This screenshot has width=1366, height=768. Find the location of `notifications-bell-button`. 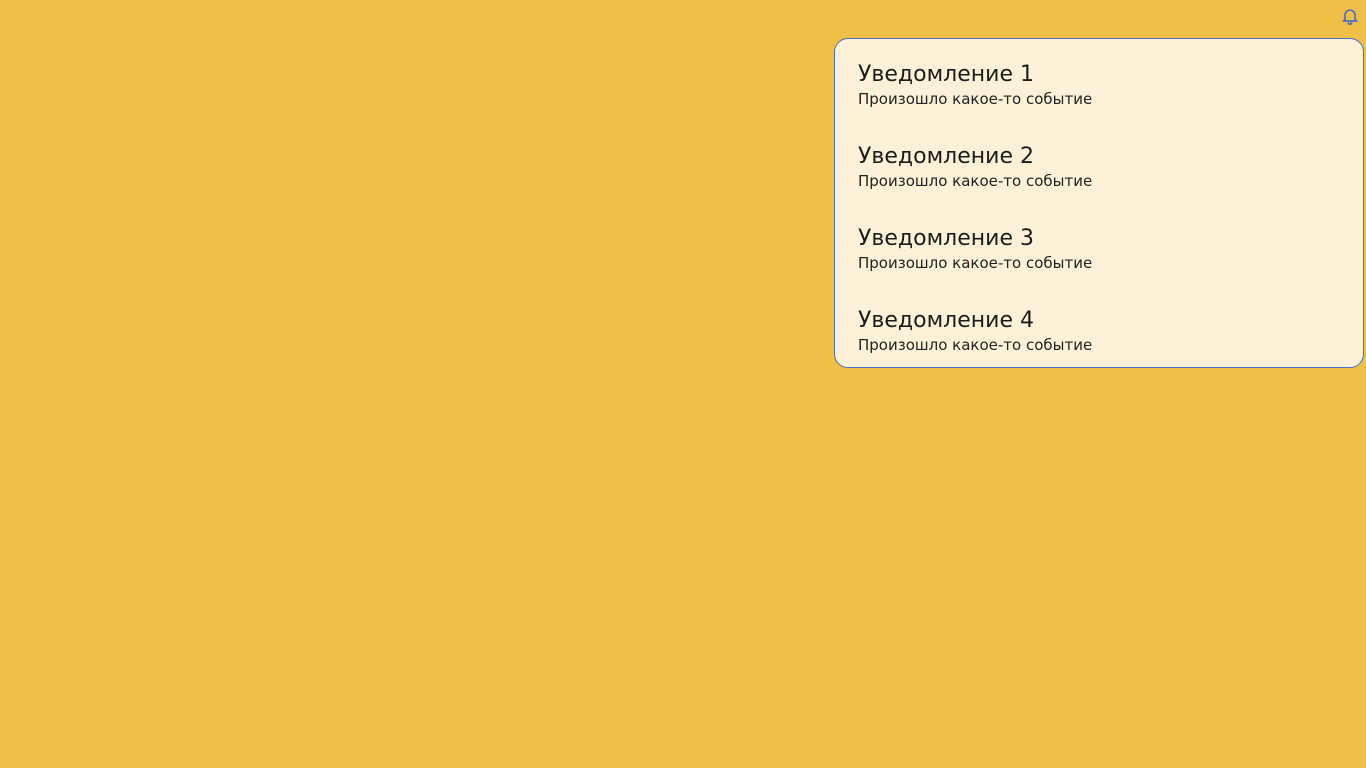

notifications-bell-button is located at coordinates (1350, 16).